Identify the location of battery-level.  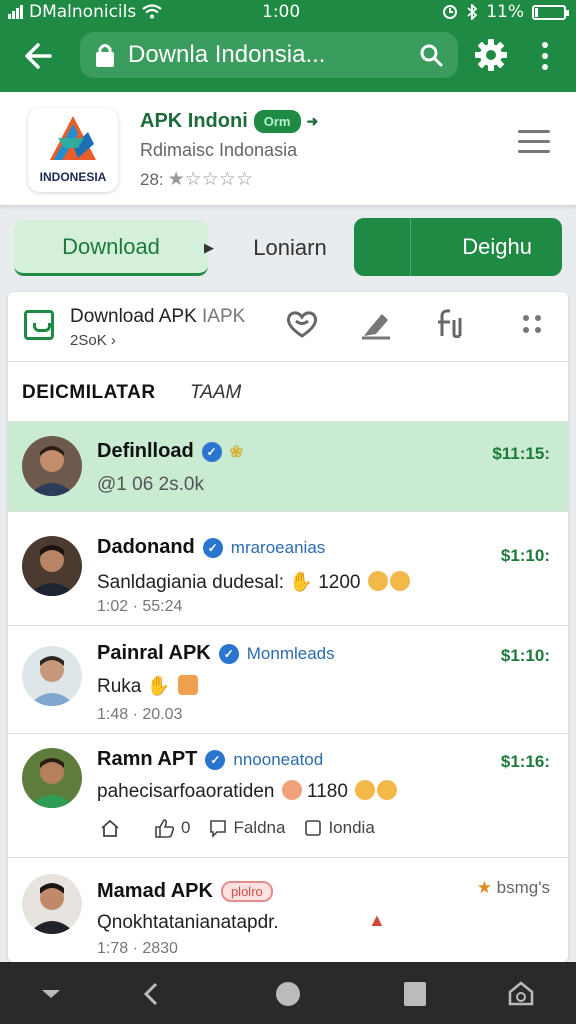
(536, 12).